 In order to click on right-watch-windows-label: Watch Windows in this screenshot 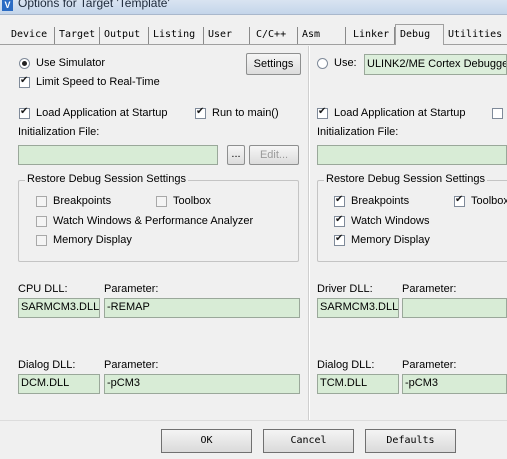, I will do `click(390, 221)`.